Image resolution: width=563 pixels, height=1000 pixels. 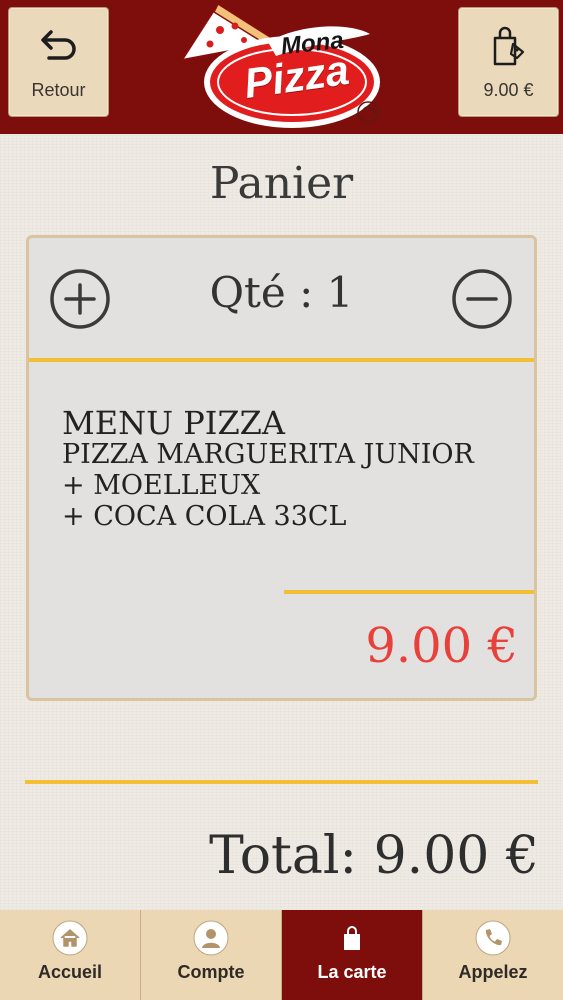 What do you see at coordinates (58, 90) in the screenshot?
I see `back-button-label: Retour` at bounding box center [58, 90].